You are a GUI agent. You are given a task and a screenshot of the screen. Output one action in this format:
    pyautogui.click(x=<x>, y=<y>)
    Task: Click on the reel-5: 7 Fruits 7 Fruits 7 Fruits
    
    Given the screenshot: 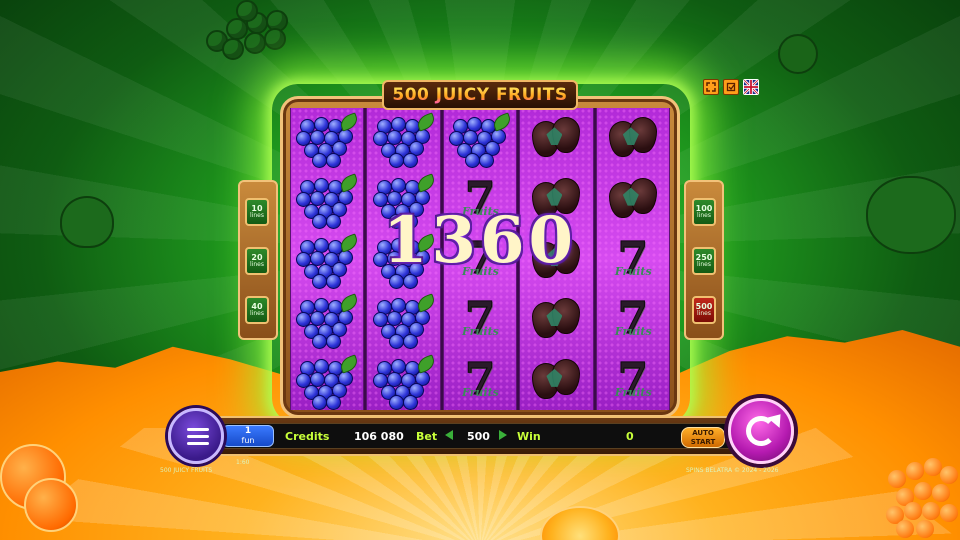 What is the action you would take?
    pyautogui.click(x=633, y=259)
    